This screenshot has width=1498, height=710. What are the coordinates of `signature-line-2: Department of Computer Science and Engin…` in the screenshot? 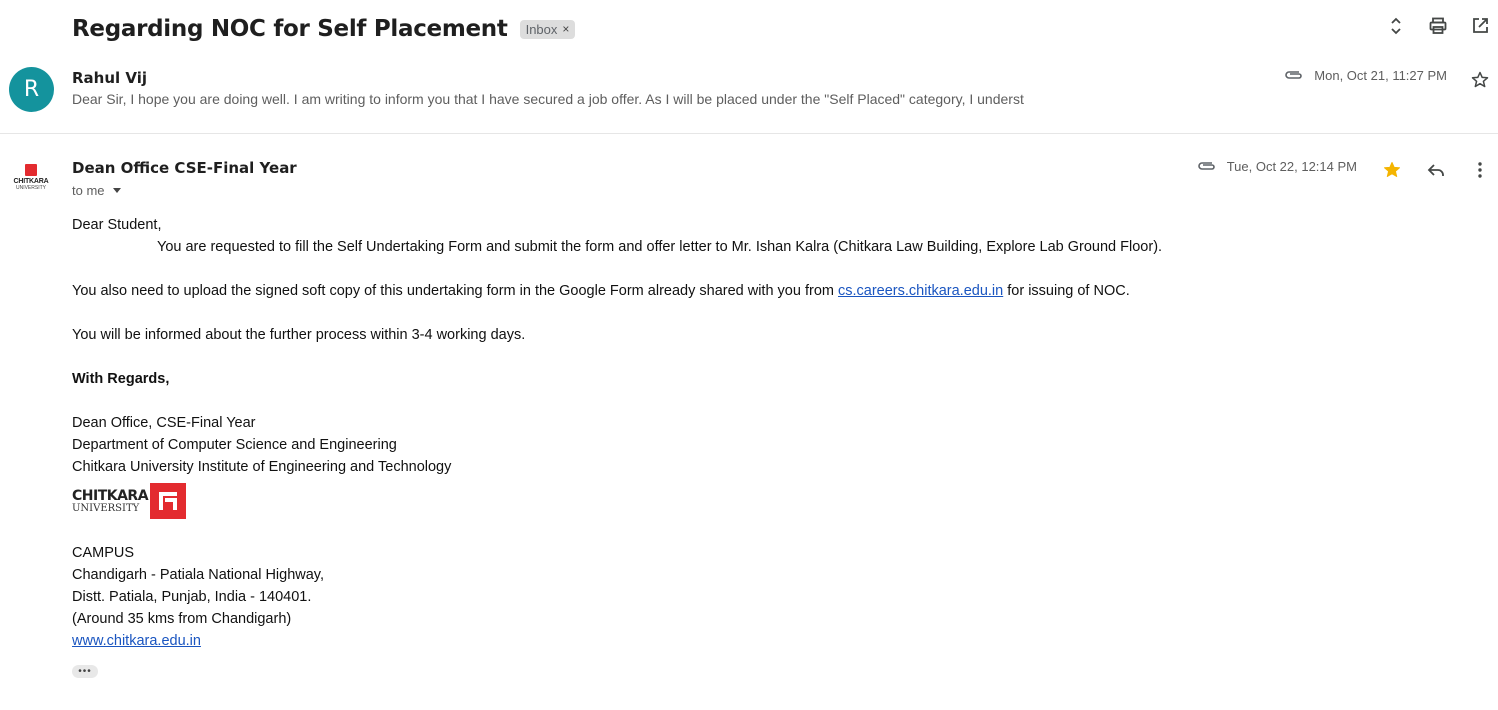 It's located at (234, 445).